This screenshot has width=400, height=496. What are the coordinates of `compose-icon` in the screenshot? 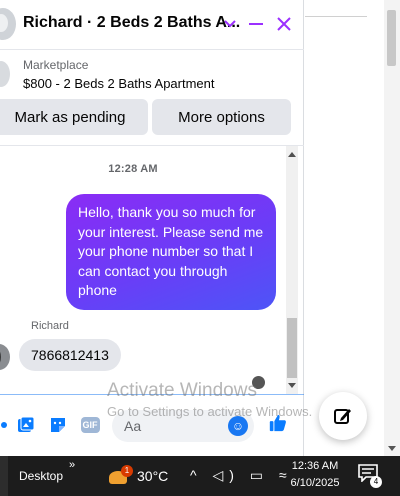 It's located at (342, 416).